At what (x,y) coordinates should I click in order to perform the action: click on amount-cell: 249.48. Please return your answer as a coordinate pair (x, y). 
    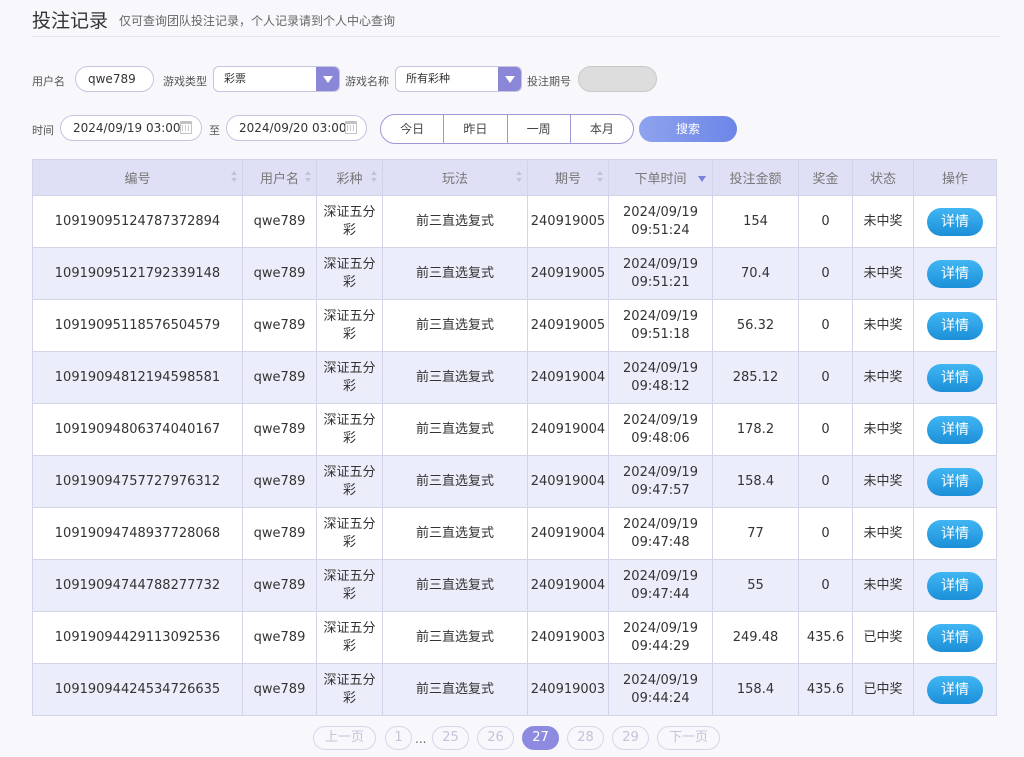
    Looking at the image, I should click on (755, 637).